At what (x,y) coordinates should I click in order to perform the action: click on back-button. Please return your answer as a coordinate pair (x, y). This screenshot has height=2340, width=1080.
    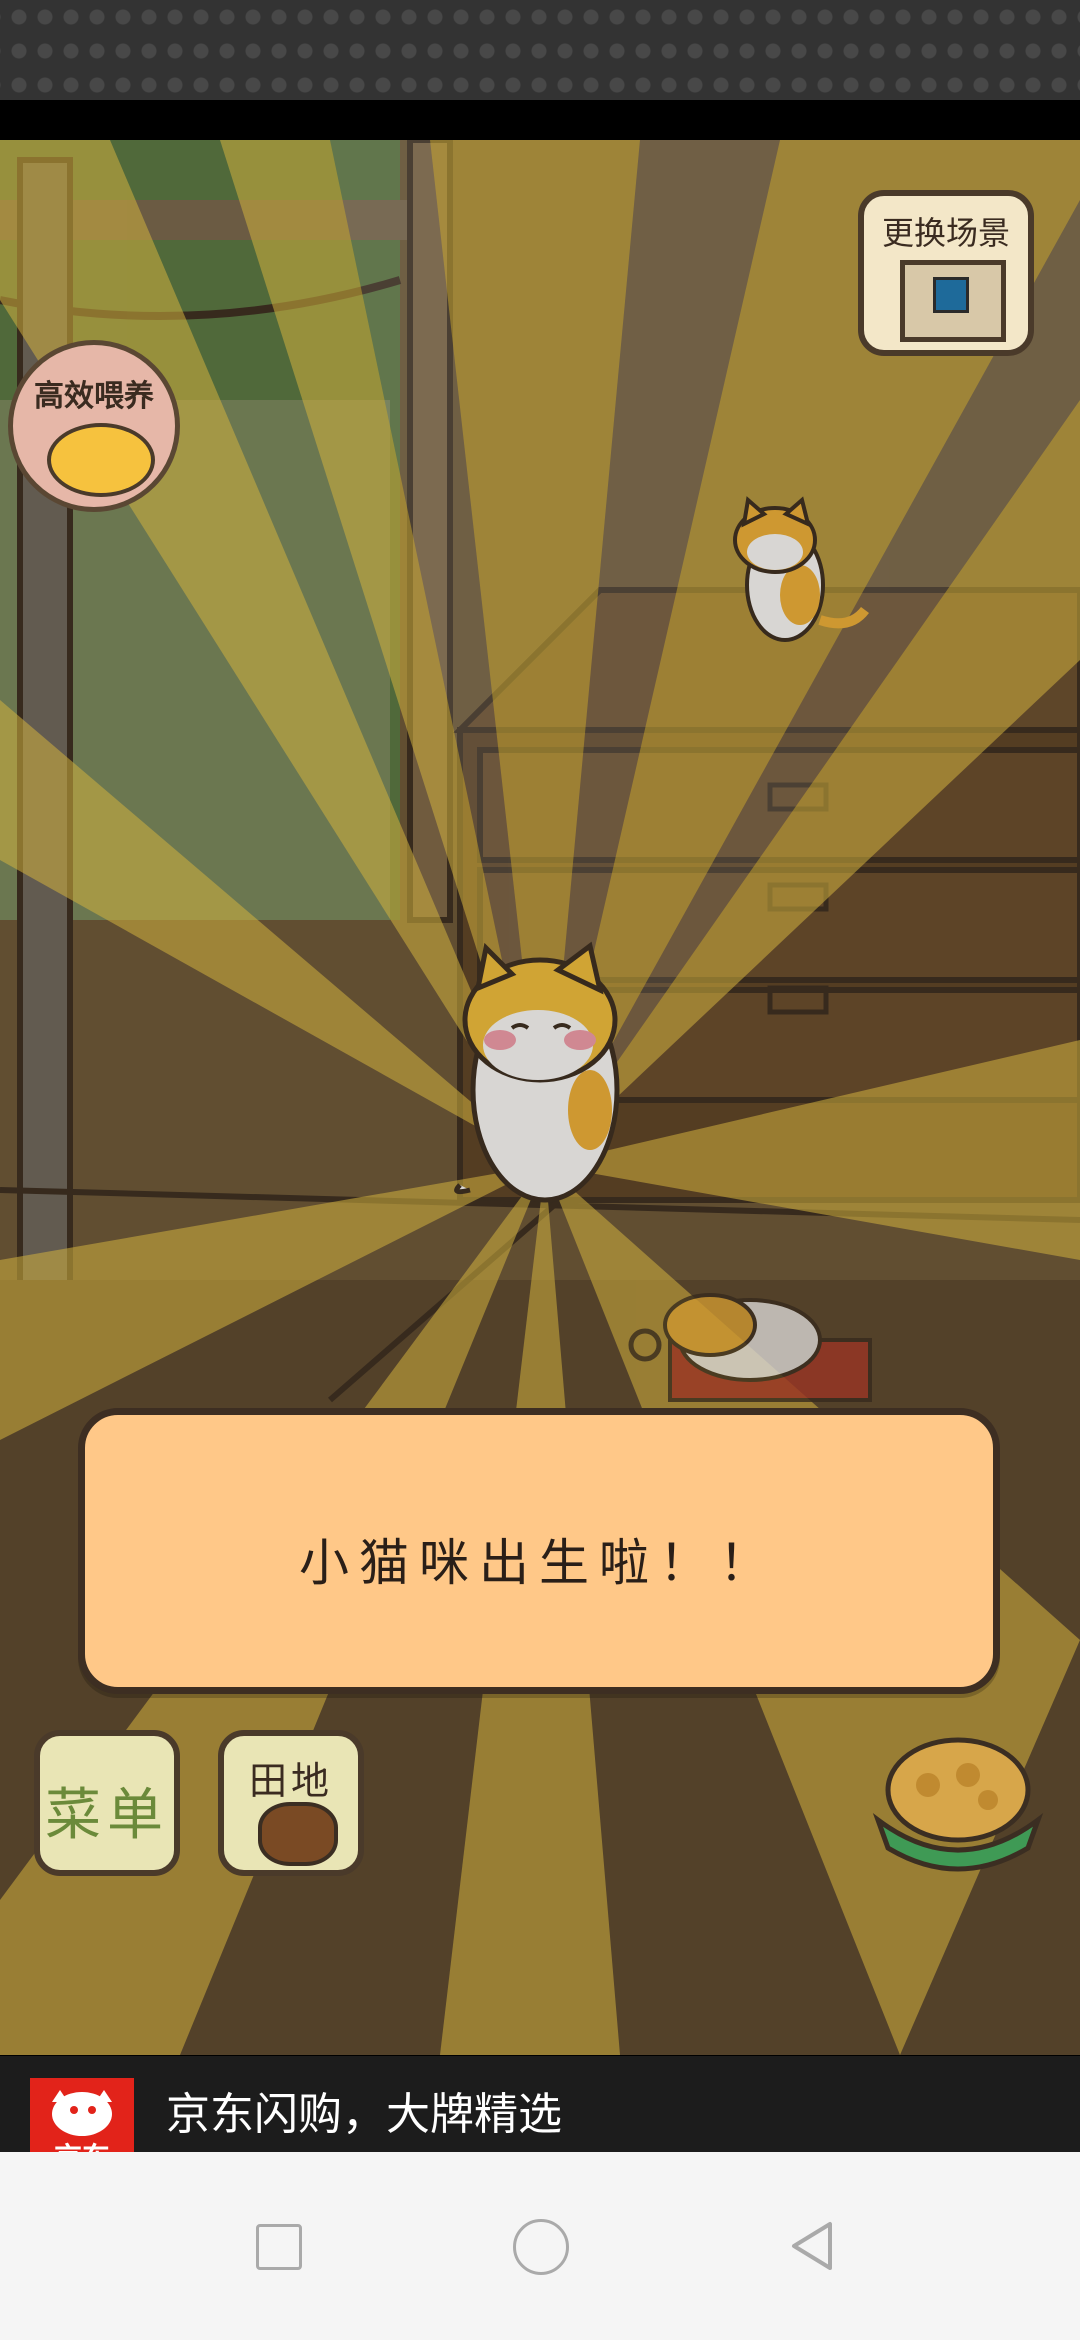
    Looking at the image, I should click on (812, 2246).